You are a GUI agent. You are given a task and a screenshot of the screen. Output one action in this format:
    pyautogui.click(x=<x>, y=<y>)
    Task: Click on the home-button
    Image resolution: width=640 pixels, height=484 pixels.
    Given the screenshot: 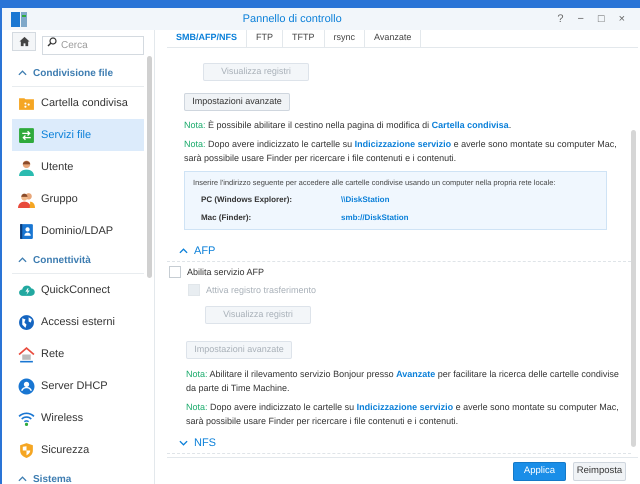 What is the action you would take?
    pyautogui.click(x=24, y=41)
    